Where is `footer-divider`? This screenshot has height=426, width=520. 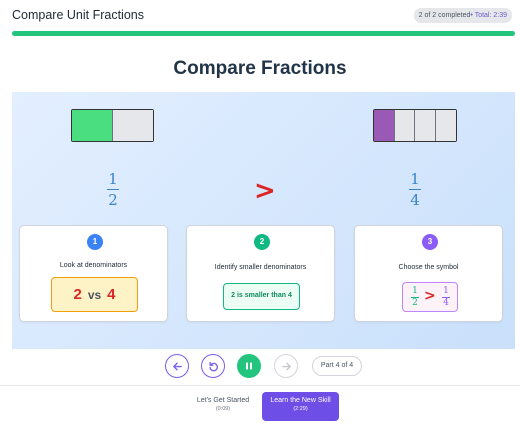 footer-divider is located at coordinates (260, 385).